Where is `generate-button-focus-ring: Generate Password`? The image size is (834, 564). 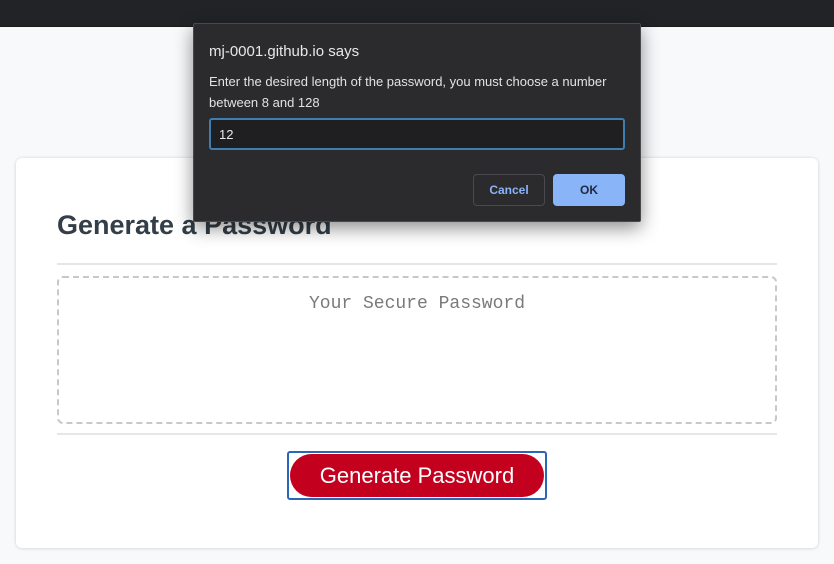
generate-button-focus-ring: Generate Password is located at coordinates (417, 475).